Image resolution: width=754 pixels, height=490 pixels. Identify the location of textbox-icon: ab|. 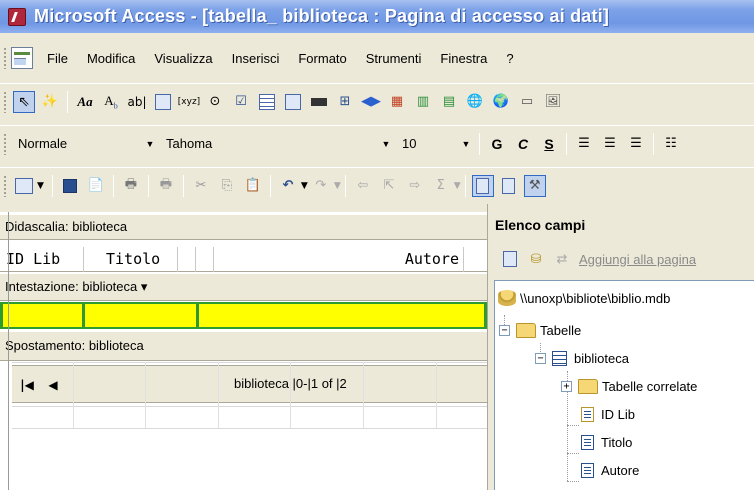
(137, 102).